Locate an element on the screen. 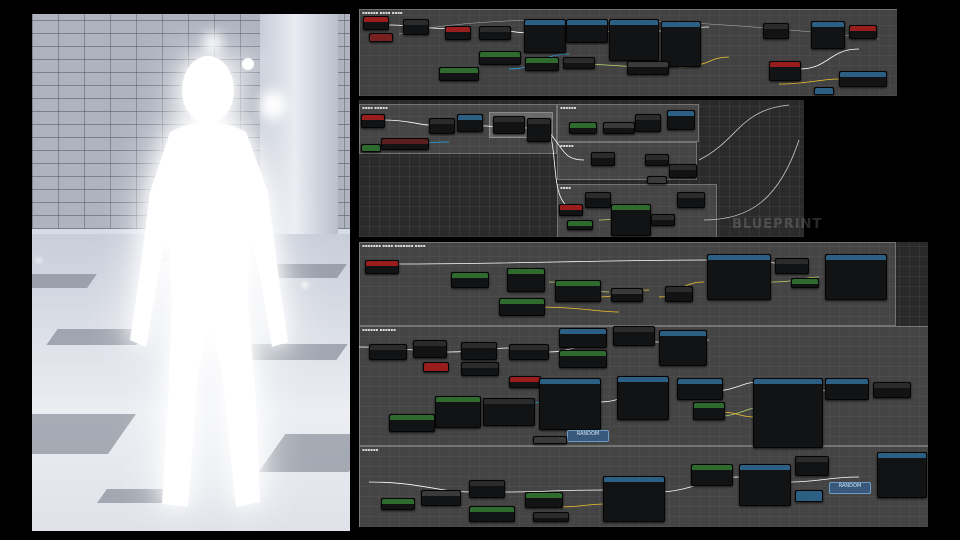  sequence-node is located at coordinates (539, 130).